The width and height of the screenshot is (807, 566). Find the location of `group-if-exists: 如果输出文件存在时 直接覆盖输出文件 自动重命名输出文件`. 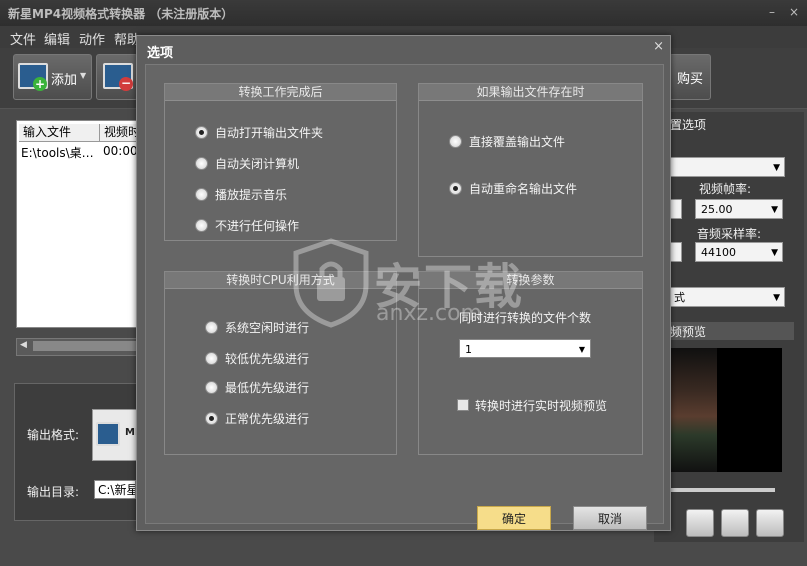

group-if-exists: 如果输出文件存在时 直接覆盖输出文件 自动重命名输出文件 is located at coordinates (530, 170).